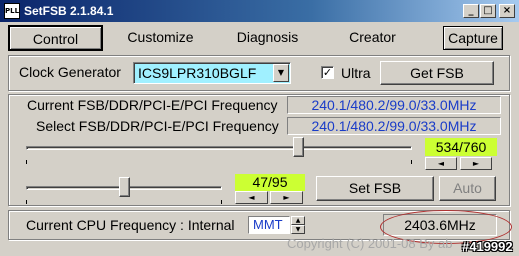  What do you see at coordinates (467, 188) in the screenshot?
I see `auto-button: Auto` at bounding box center [467, 188].